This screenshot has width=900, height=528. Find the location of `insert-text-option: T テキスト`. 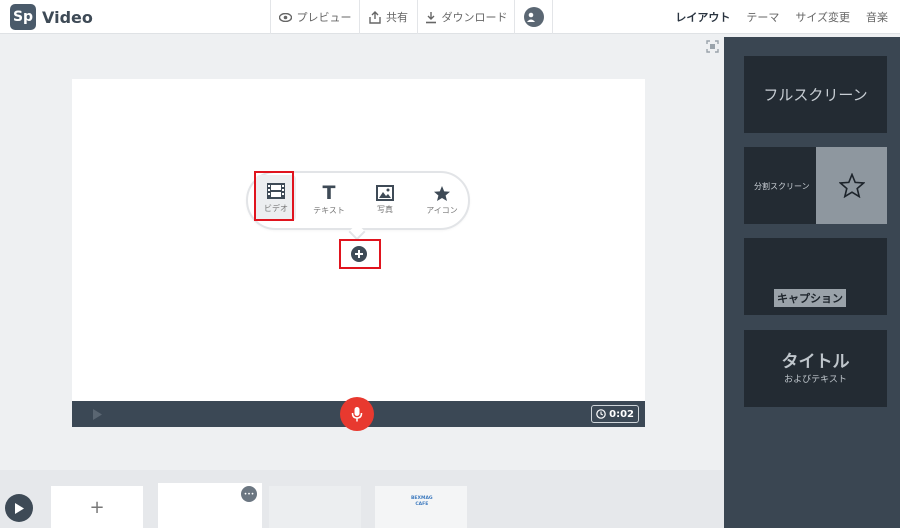

insert-text-option: T テキスト is located at coordinates (329, 200).